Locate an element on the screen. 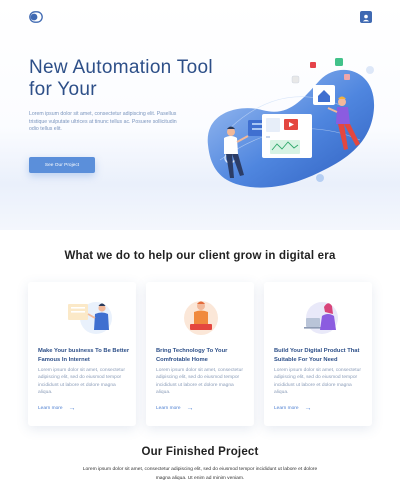 This screenshot has width=400, height=500. profile-icon is located at coordinates (366, 18).